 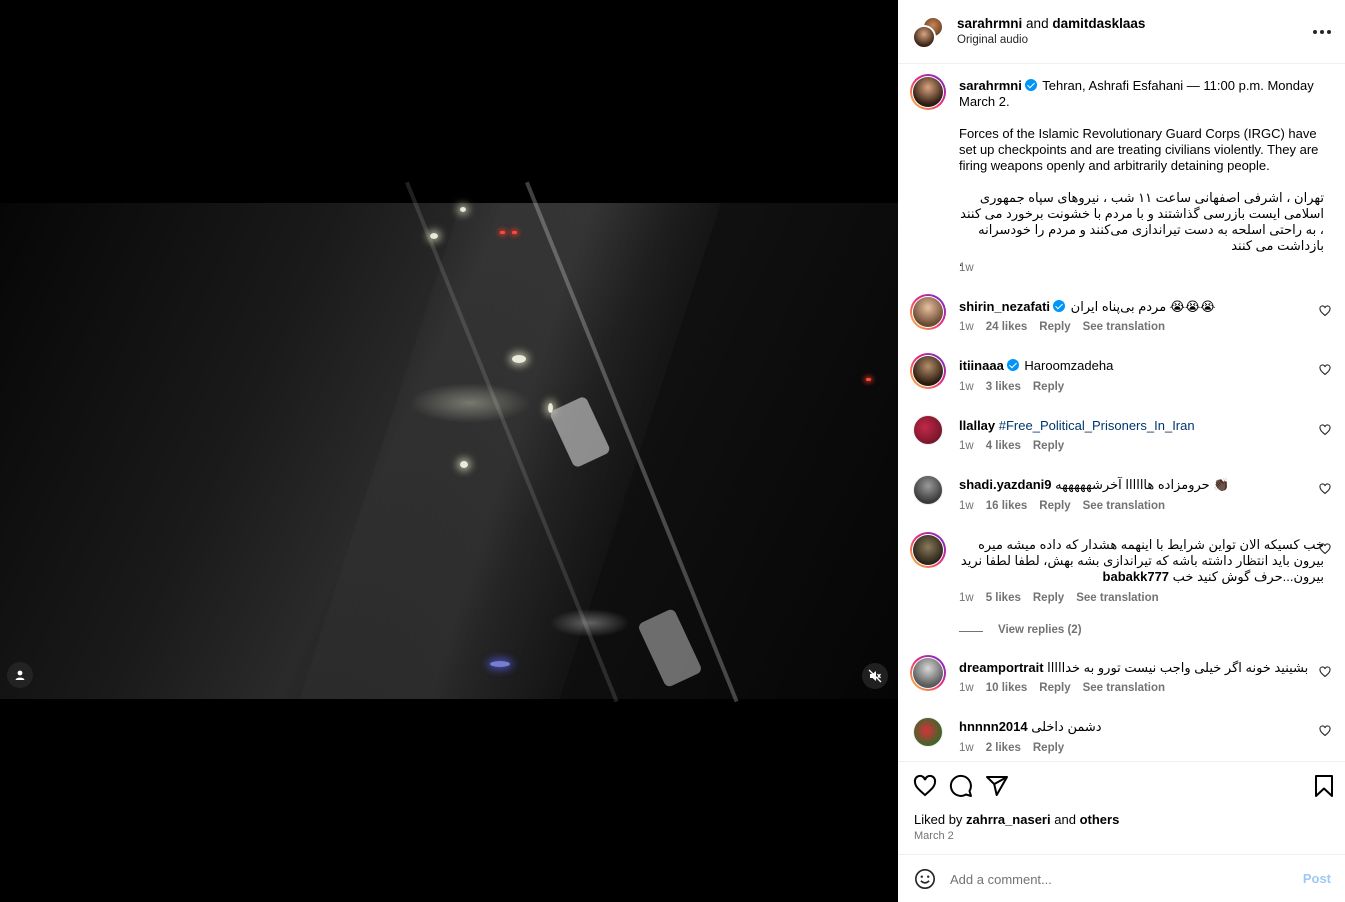 What do you see at coordinates (1003, 748) in the screenshot?
I see `comment-likes: 2 likes` at bounding box center [1003, 748].